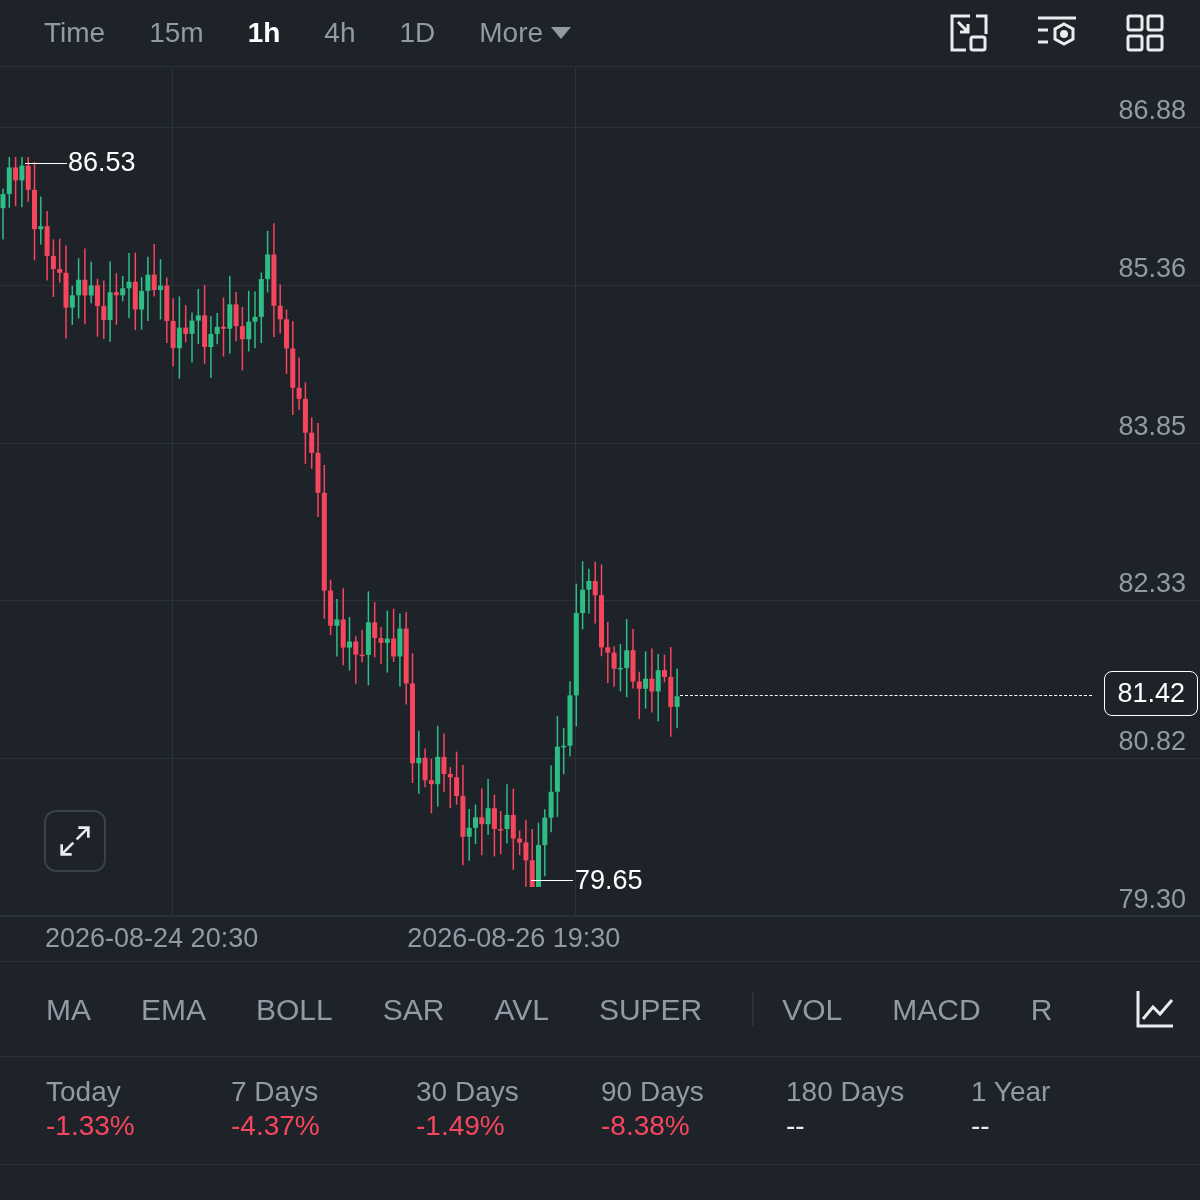 This screenshot has width=1200, height=1200. Describe the element at coordinates (561, 33) in the screenshot. I see `caret-icon` at that location.